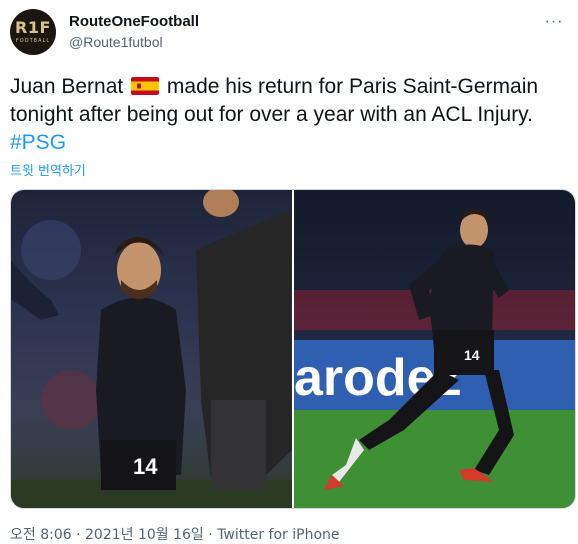 This screenshot has height=544, width=578. I want to click on translate-tweet-link: 트윗 번역하기, so click(48, 169).